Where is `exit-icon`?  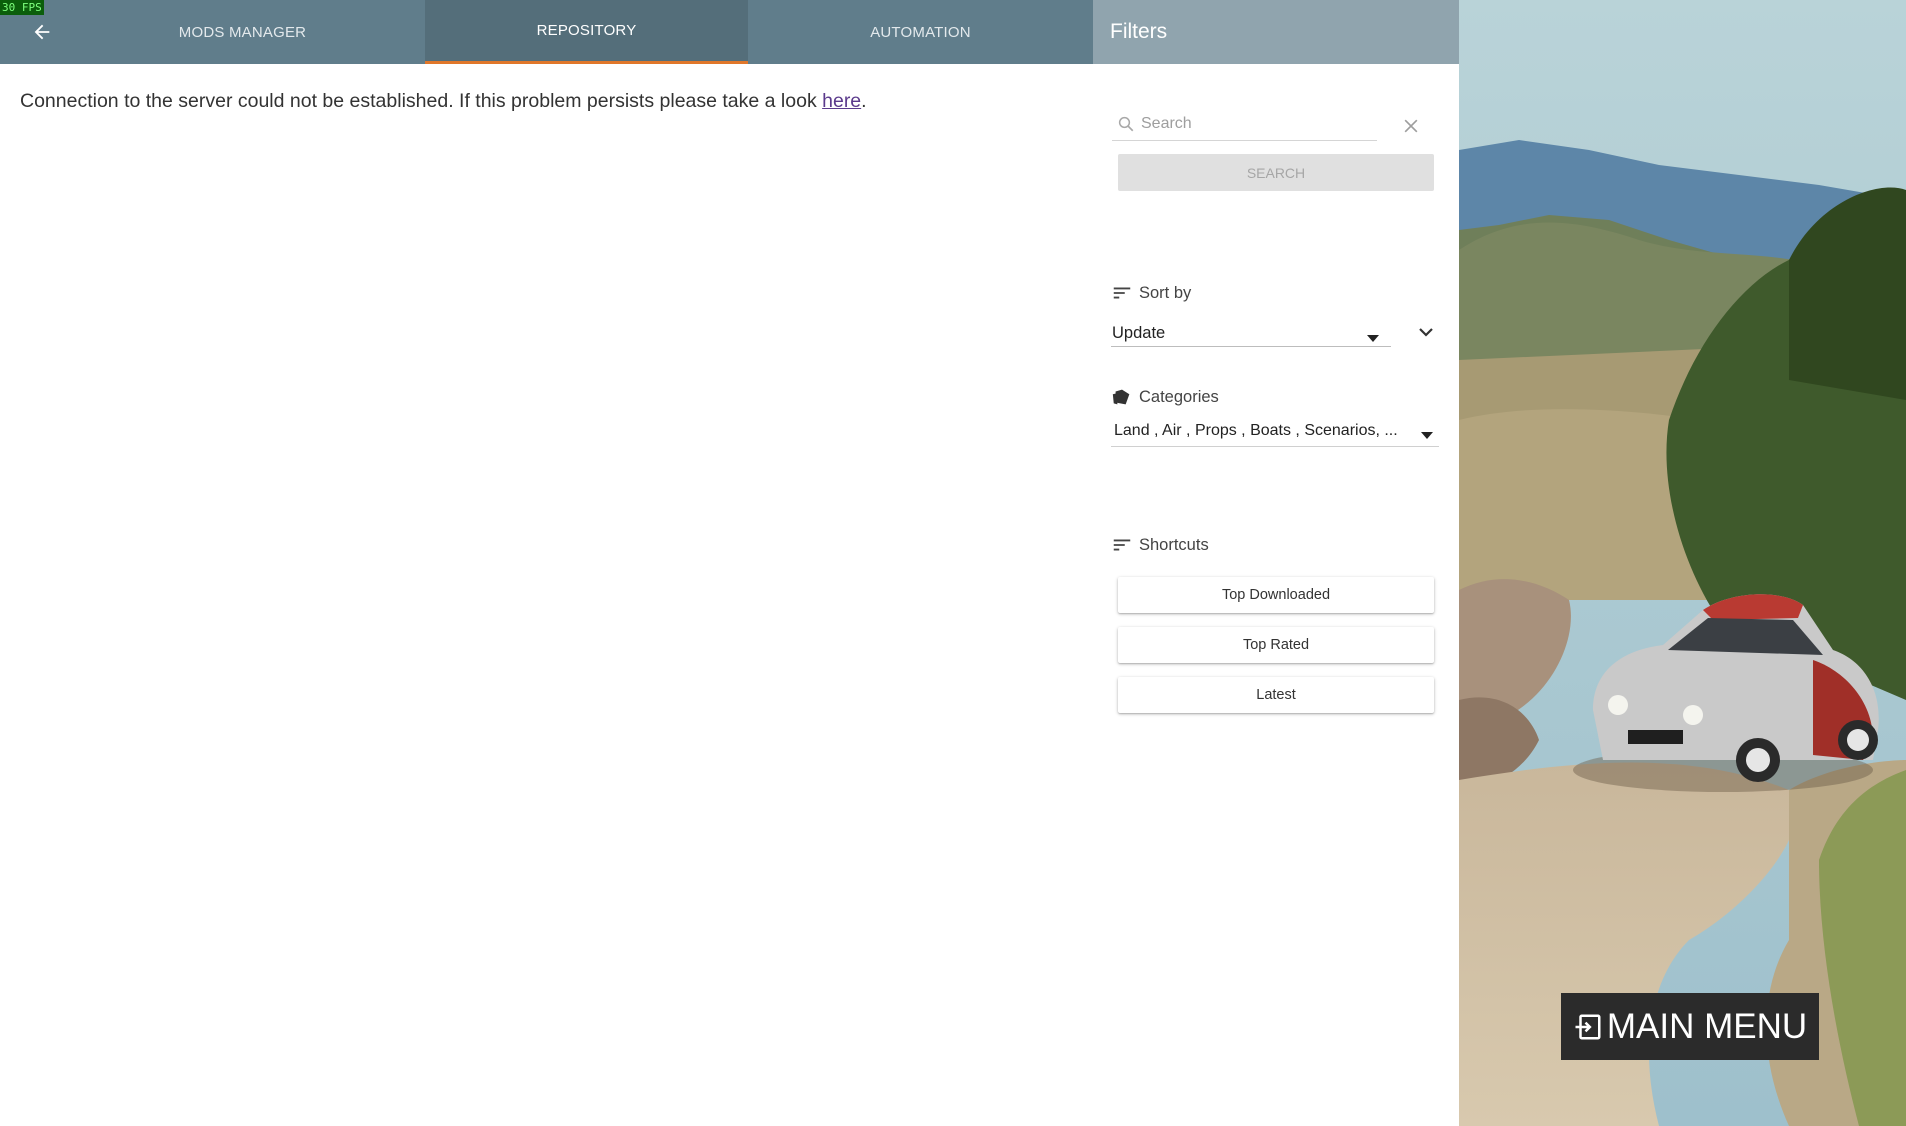 exit-icon is located at coordinates (1588, 1027).